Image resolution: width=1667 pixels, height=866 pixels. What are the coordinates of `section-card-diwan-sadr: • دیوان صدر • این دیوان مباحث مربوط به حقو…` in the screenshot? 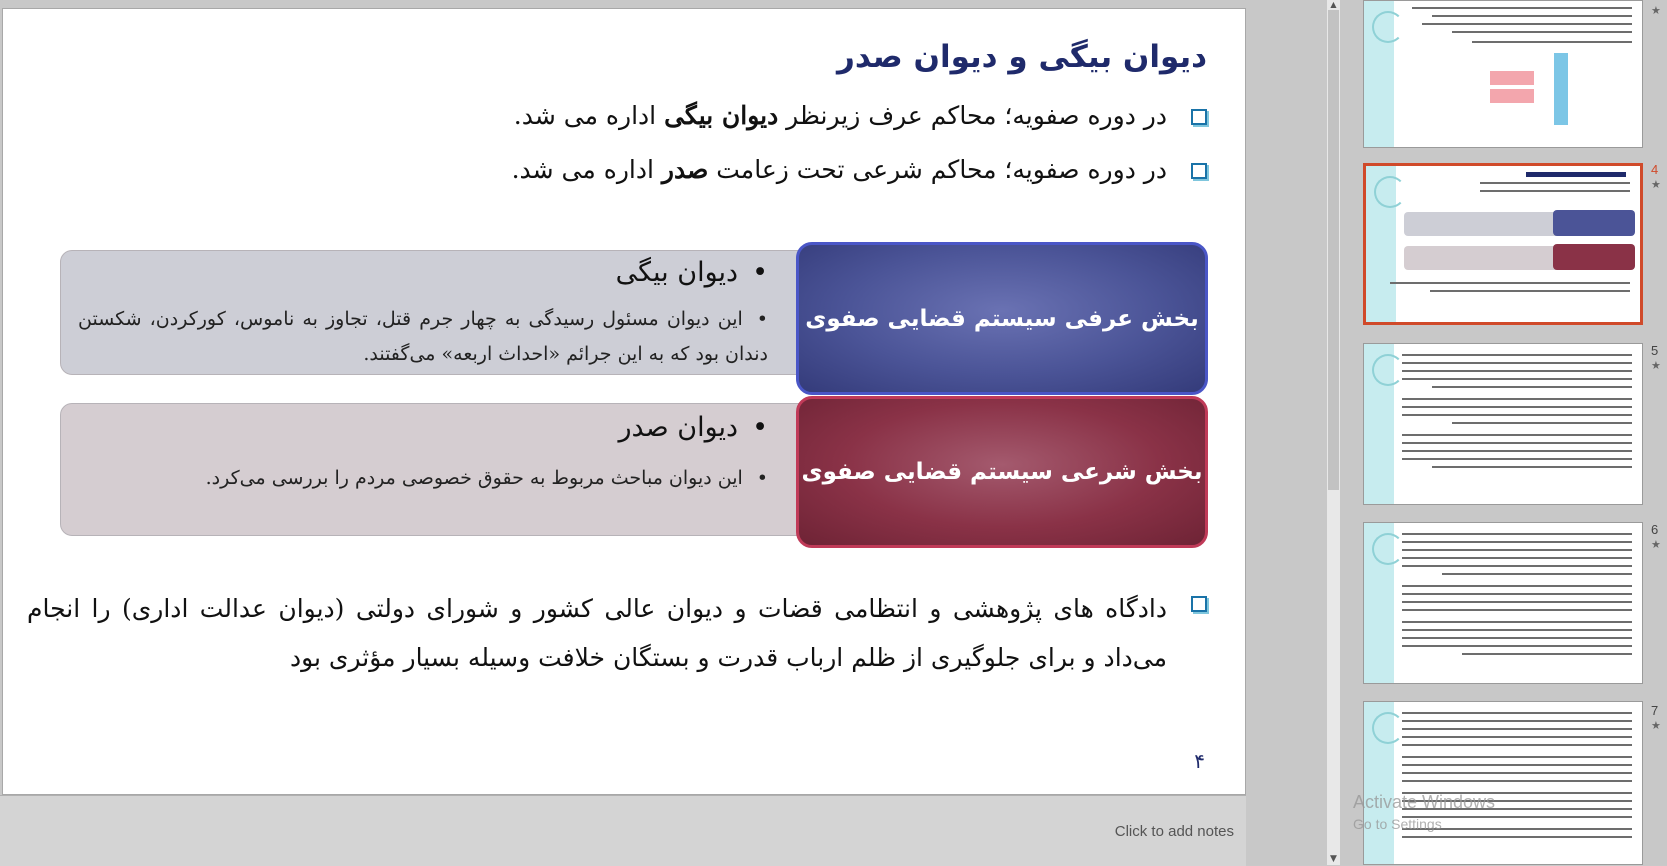 It's located at (440, 469).